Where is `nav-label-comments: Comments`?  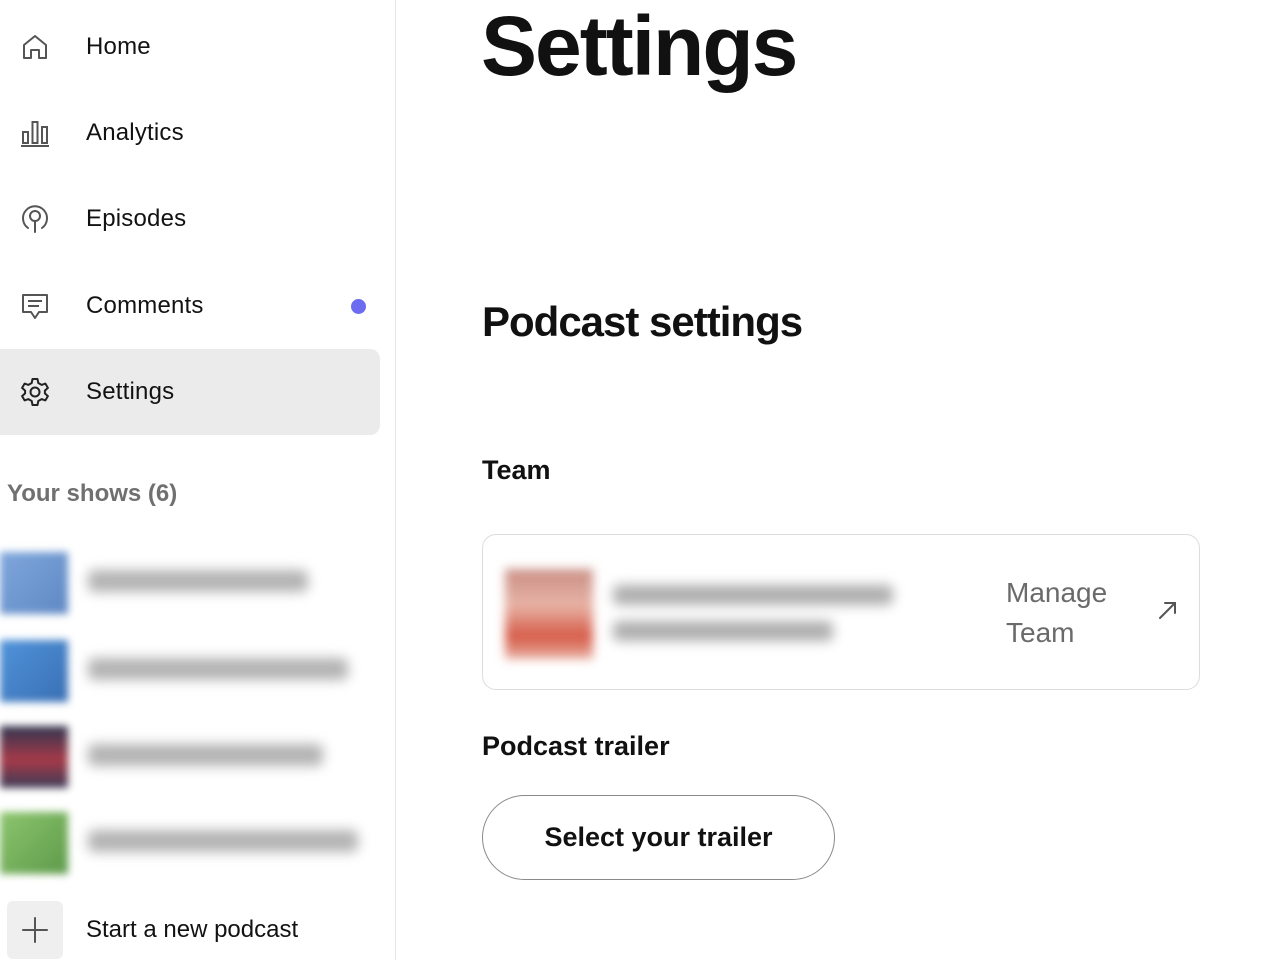 nav-label-comments: Comments is located at coordinates (145, 305).